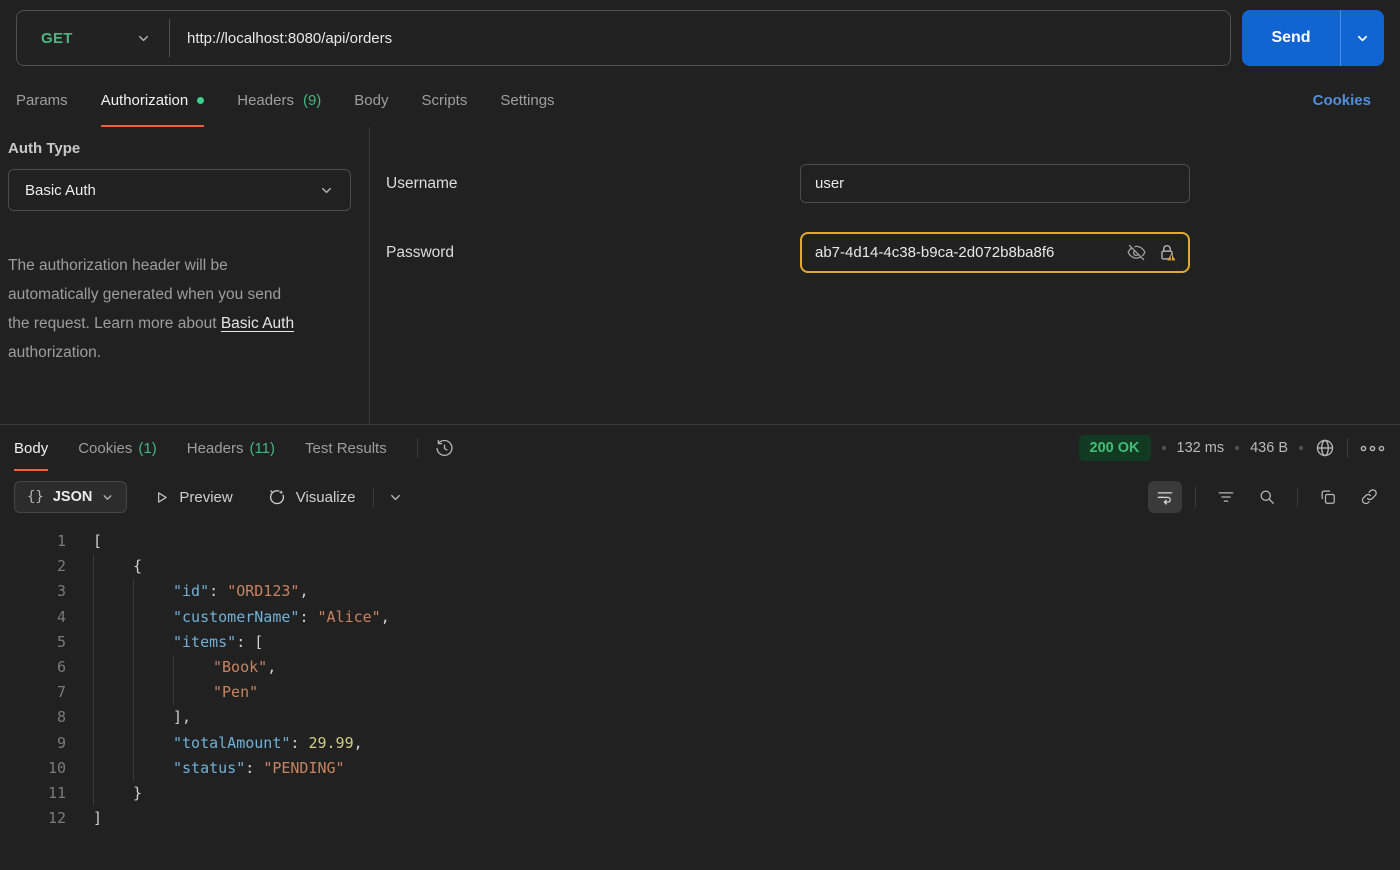 The width and height of the screenshot is (1400, 870). I want to click on response-tab-body-label: Body, so click(31, 448).